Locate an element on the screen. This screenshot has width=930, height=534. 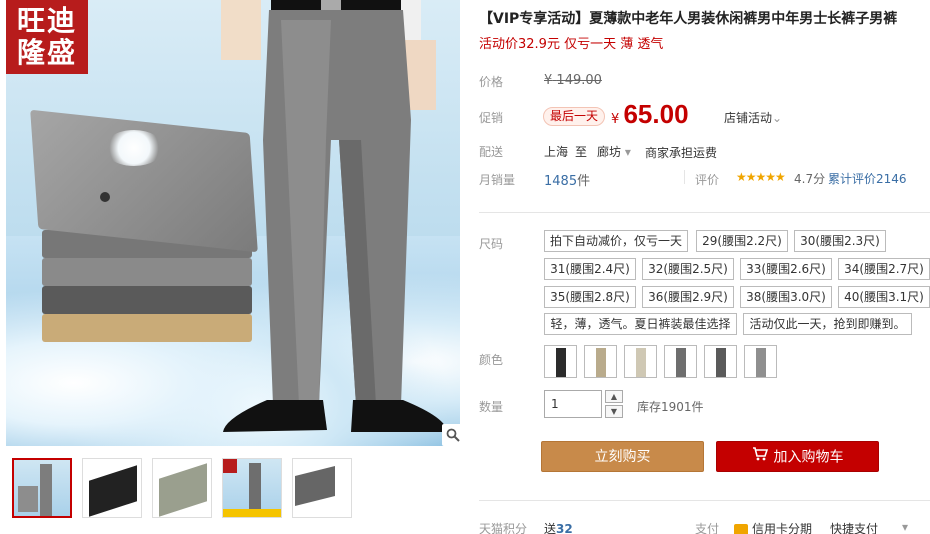
quantity-increase-button: ▲ is located at coordinates (614, 396).